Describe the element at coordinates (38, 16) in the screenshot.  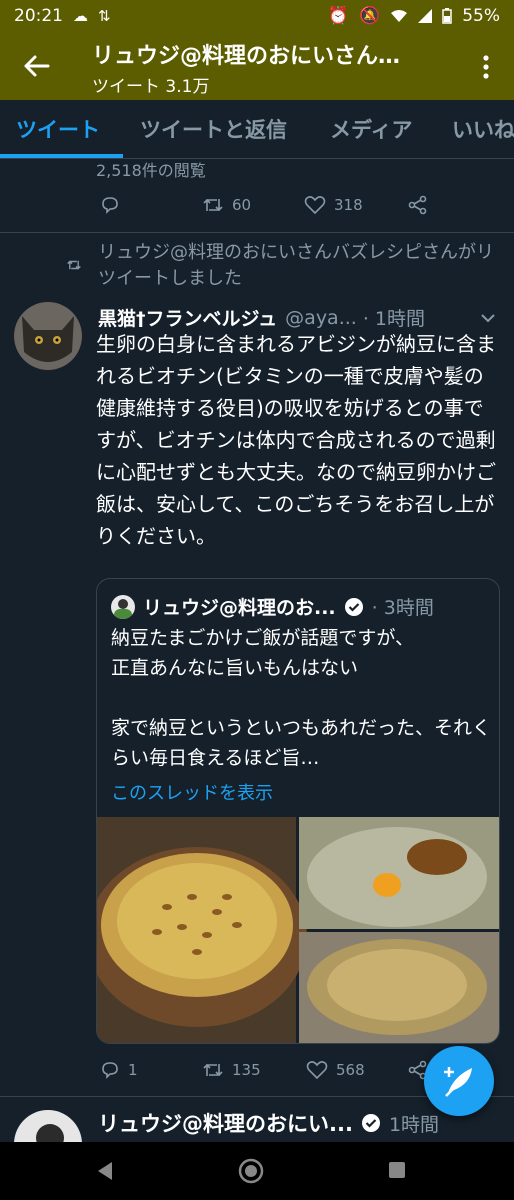
I see `status-time: 20:21` at that location.